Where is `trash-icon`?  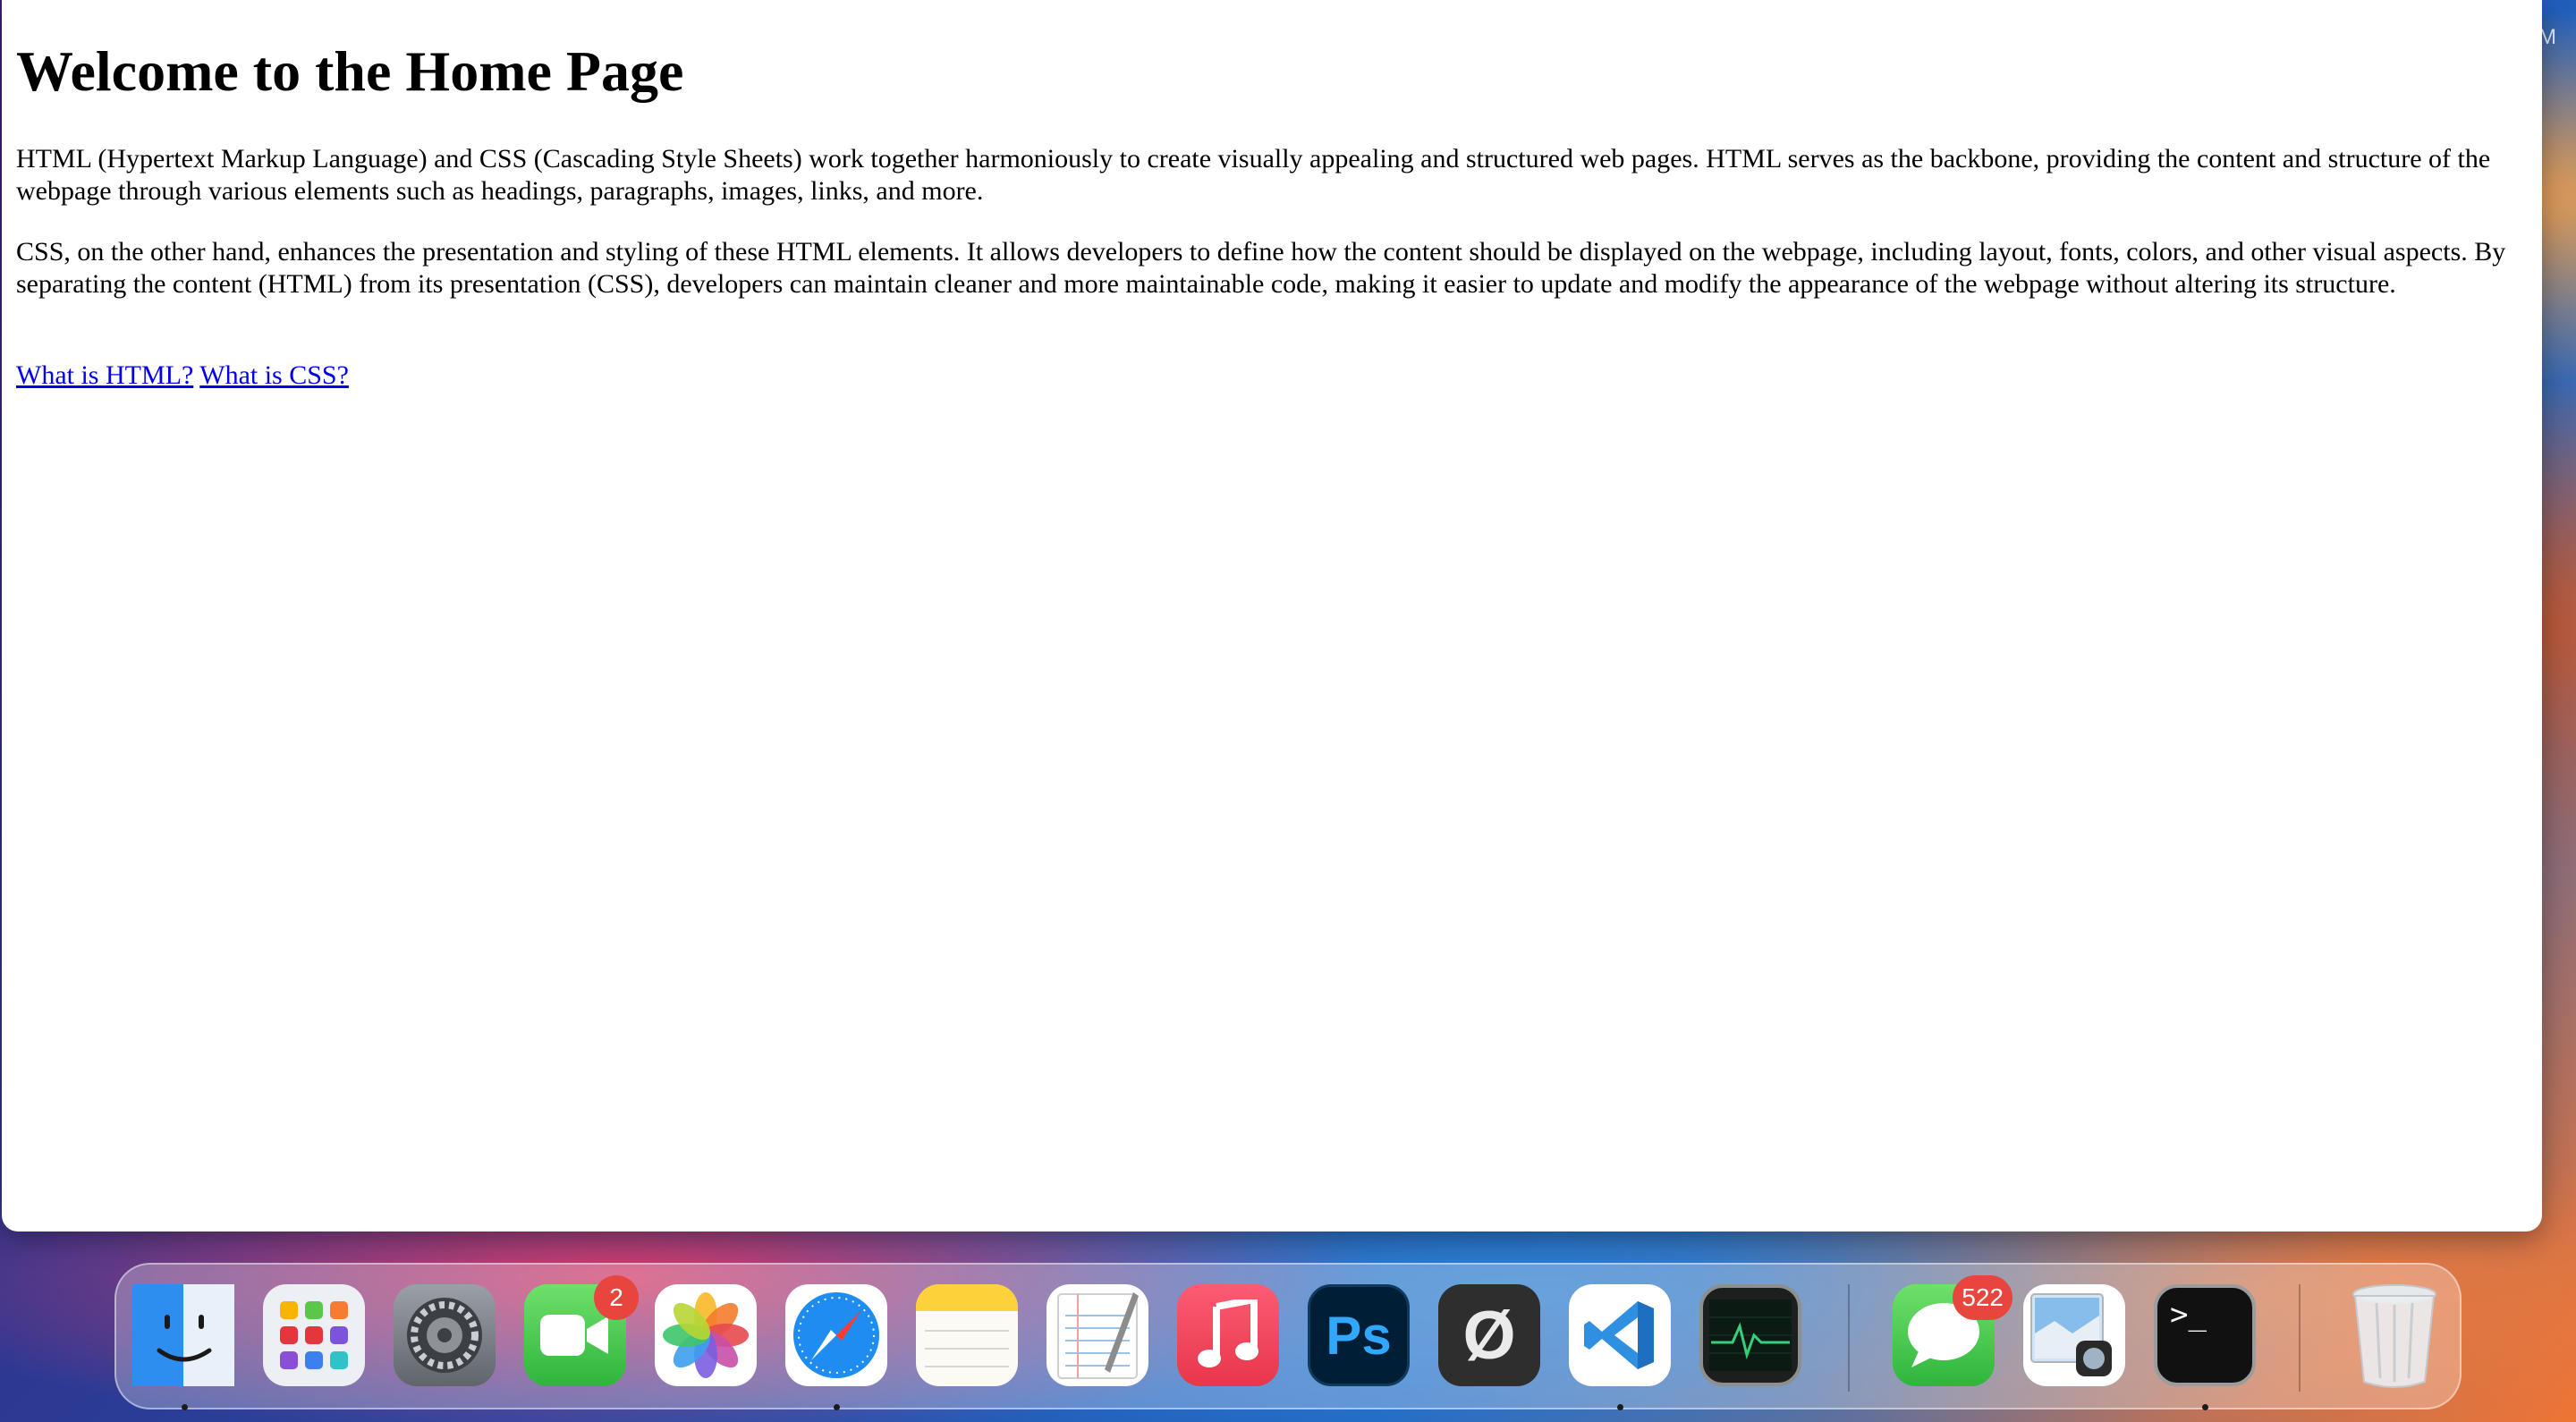 trash-icon is located at coordinates (2394, 1336).